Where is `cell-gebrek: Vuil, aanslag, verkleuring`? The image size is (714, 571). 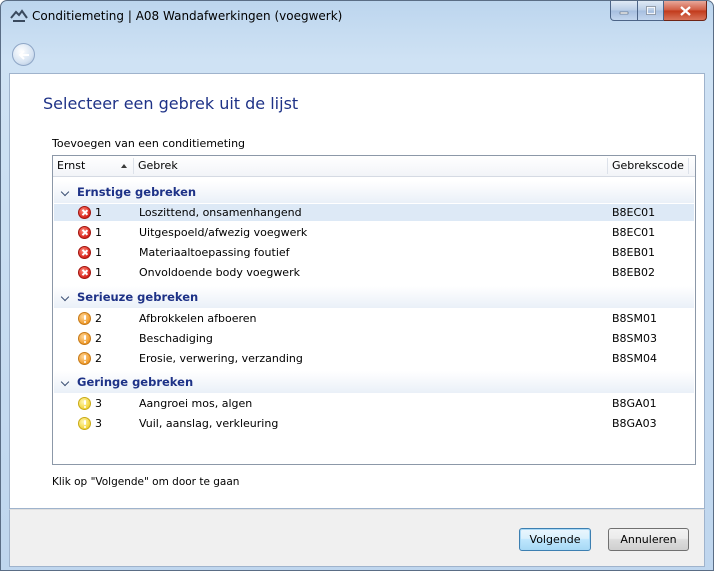 cell-gebrek: Vuil, aanslag, verkleuring is located at coordinates (209, 423).